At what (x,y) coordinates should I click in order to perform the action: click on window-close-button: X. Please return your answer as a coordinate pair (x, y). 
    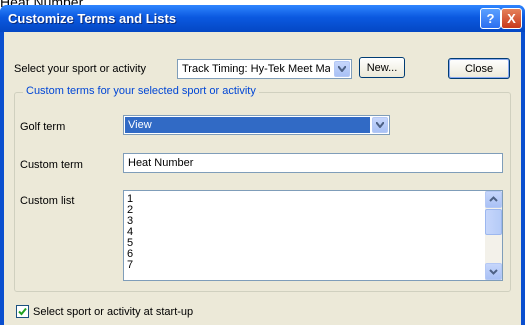
    Looking at the image, I should click on (511, 18).